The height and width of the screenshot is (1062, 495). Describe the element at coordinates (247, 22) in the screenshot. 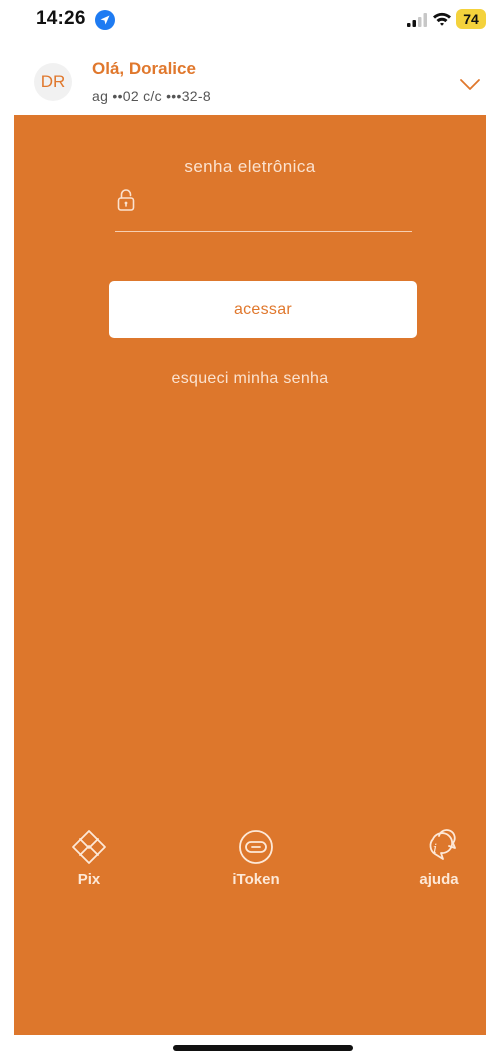

I see `status-bar: 14:26 74` at that location.